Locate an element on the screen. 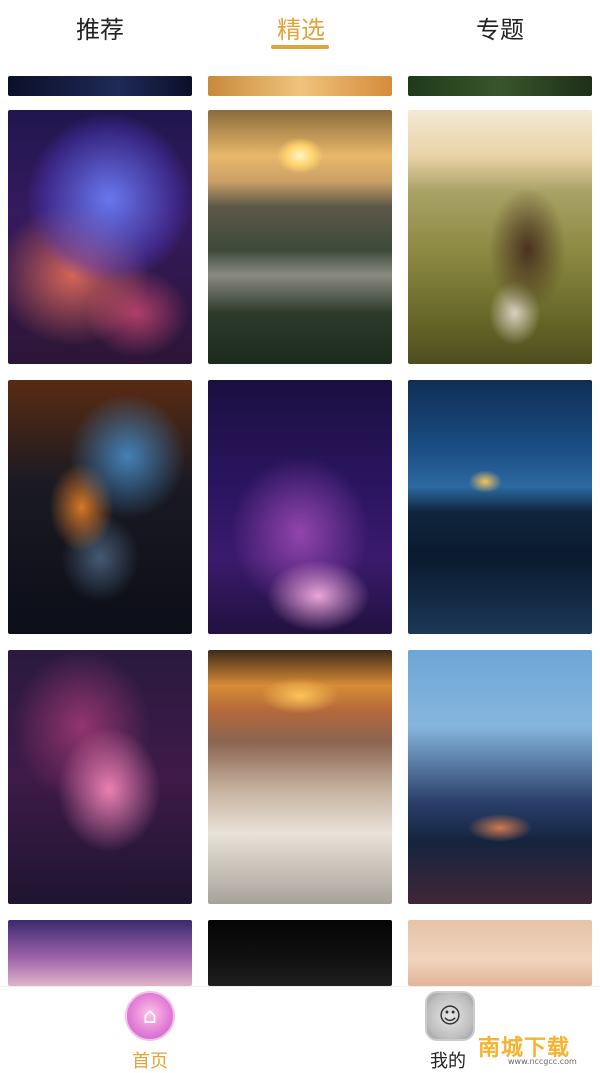 This screenshot has height=1073, width=600. thumbnail-nebula-purple is located at coordinates (100, 237).